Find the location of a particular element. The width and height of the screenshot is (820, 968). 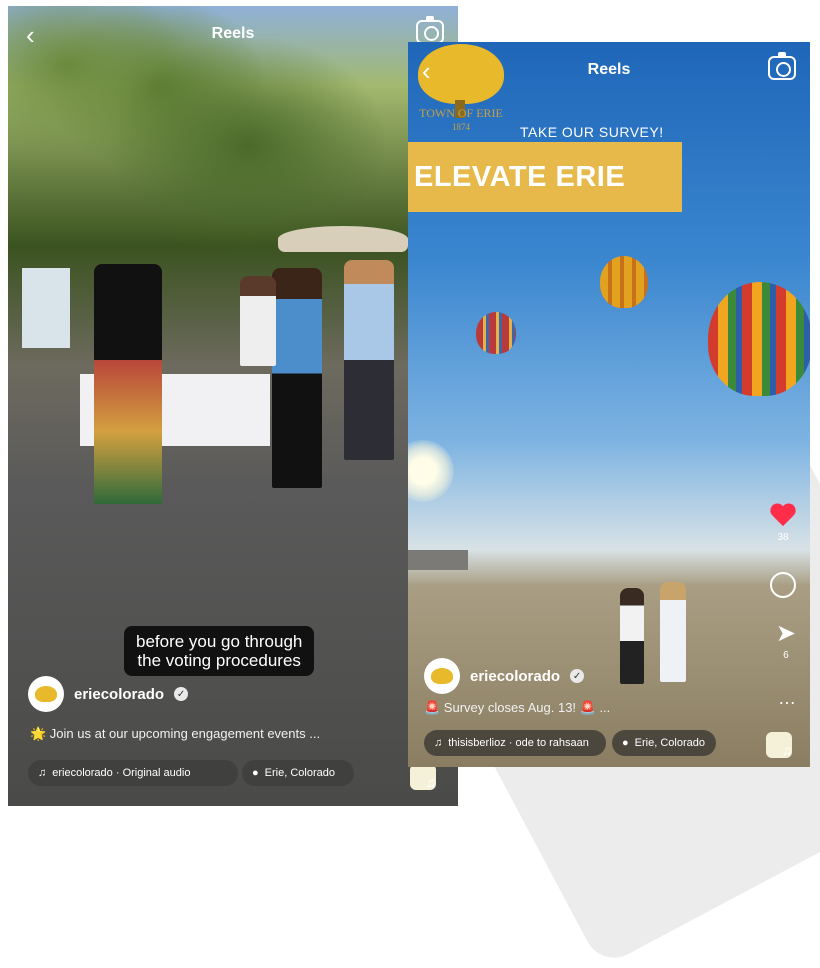

comment-control is located at coordinates (783, 585).